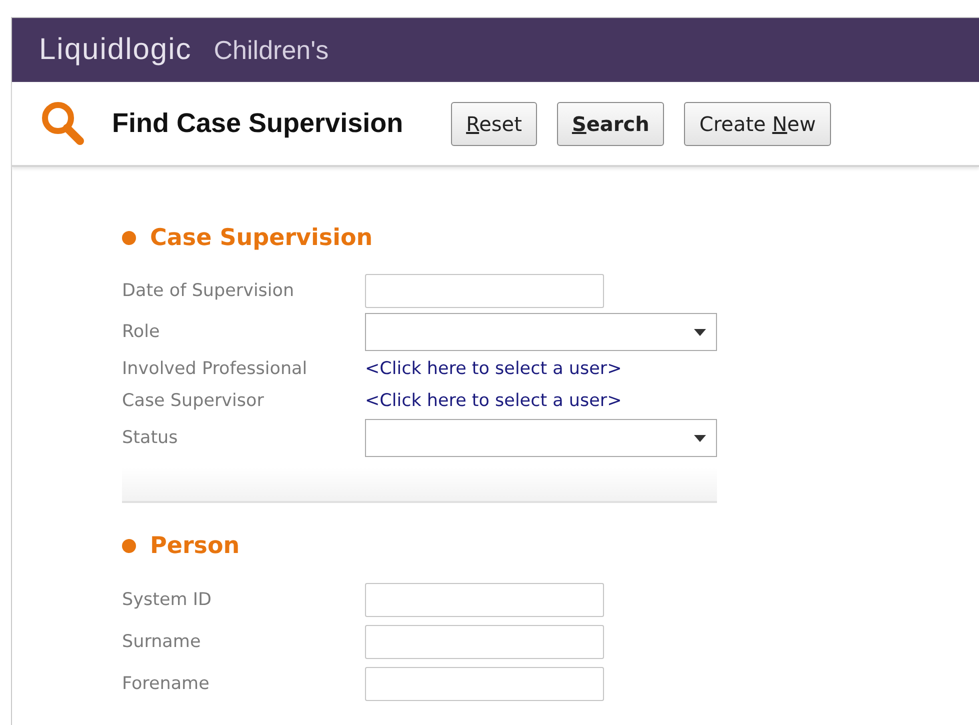  I want to click on toolbar-button: Create New, so click(757, 124).